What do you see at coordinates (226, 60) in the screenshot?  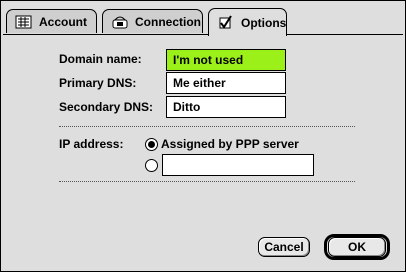 I see `domain-name-field: I'm not used` at bounding box center [226, 60].